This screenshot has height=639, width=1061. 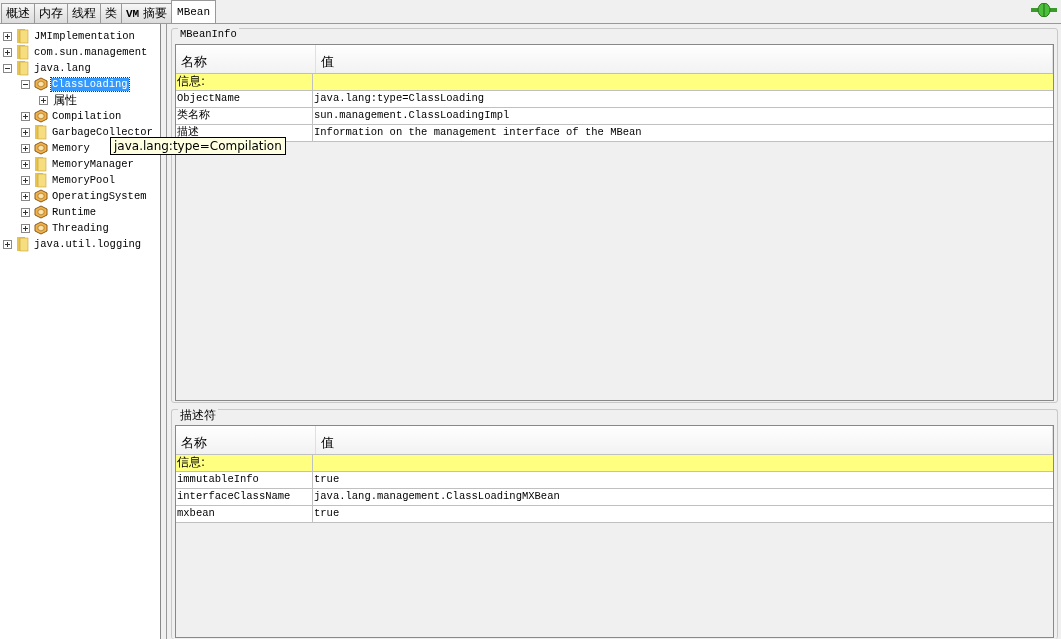 I want to click on group-title: MBeanInfo, so click(x=208, y=34).